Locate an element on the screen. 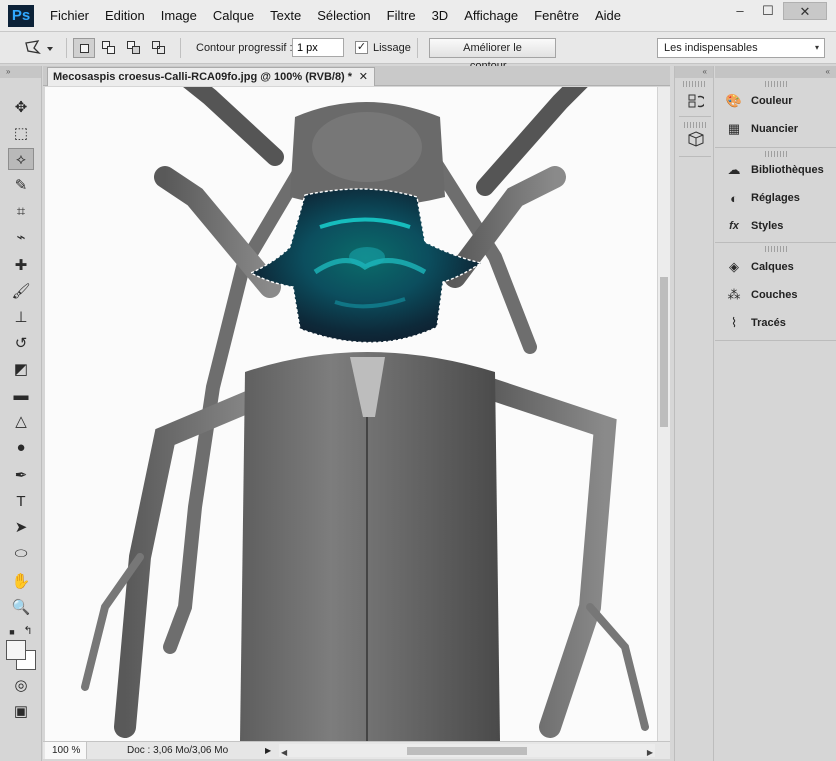 This screenshot has height=761, width=836. swap-colors-icon: ↰ is located at coordinates (28, 630).